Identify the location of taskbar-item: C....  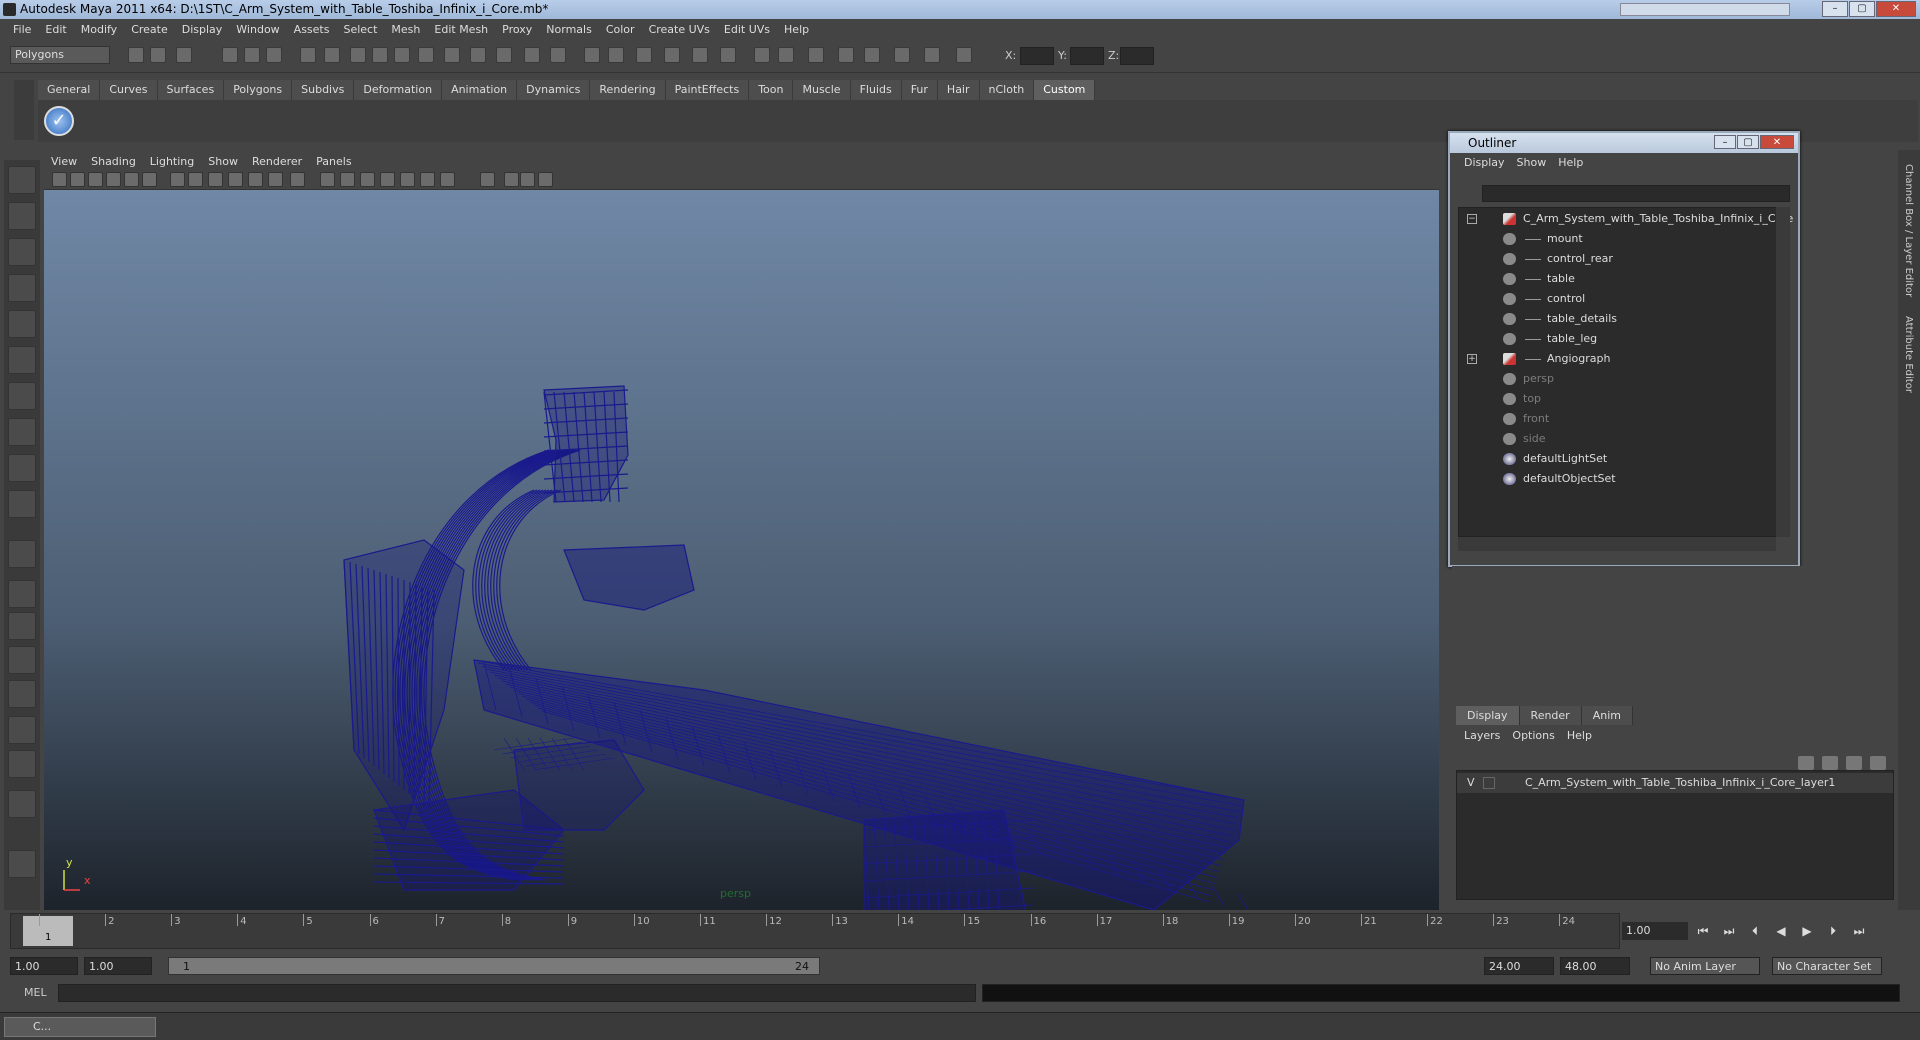
(80, 1027).